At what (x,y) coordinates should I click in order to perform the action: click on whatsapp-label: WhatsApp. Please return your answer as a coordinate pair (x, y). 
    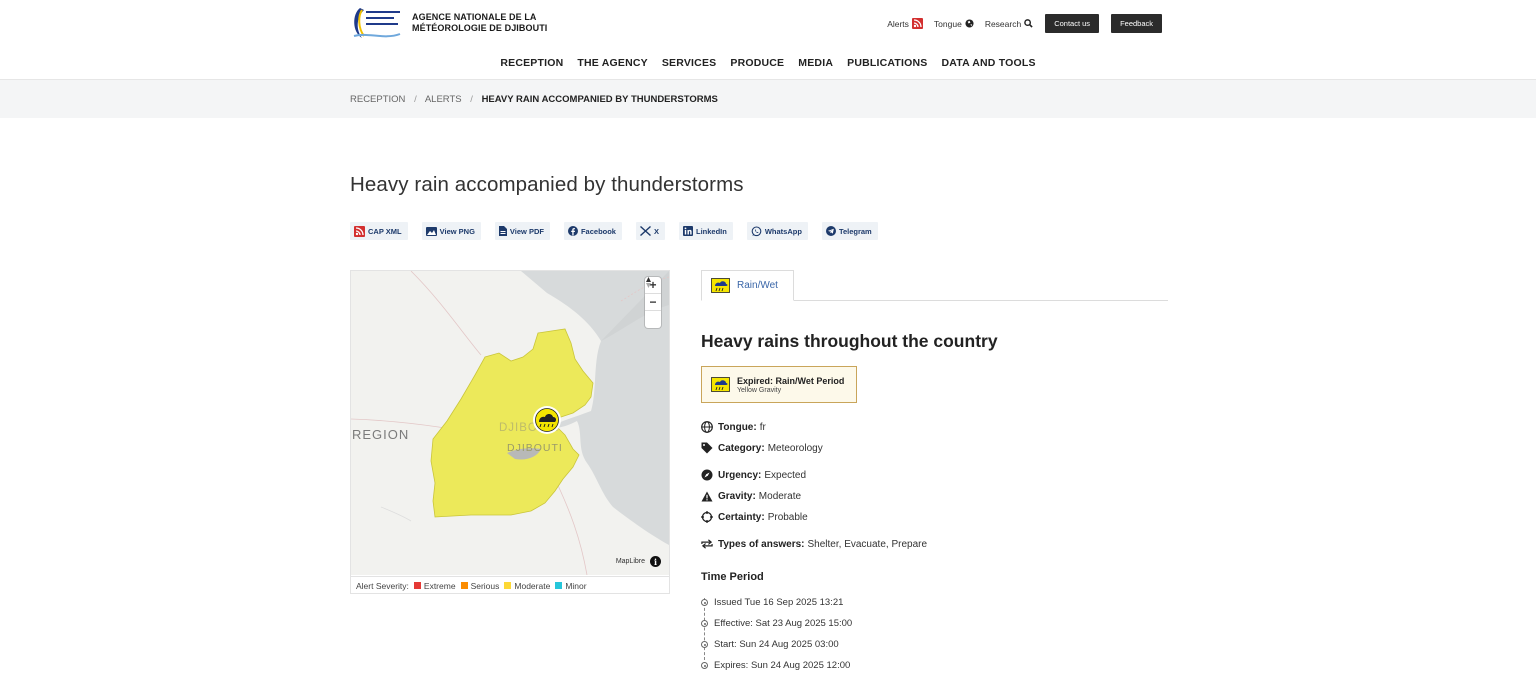
    Looking at the image, I should click on (783, 231).